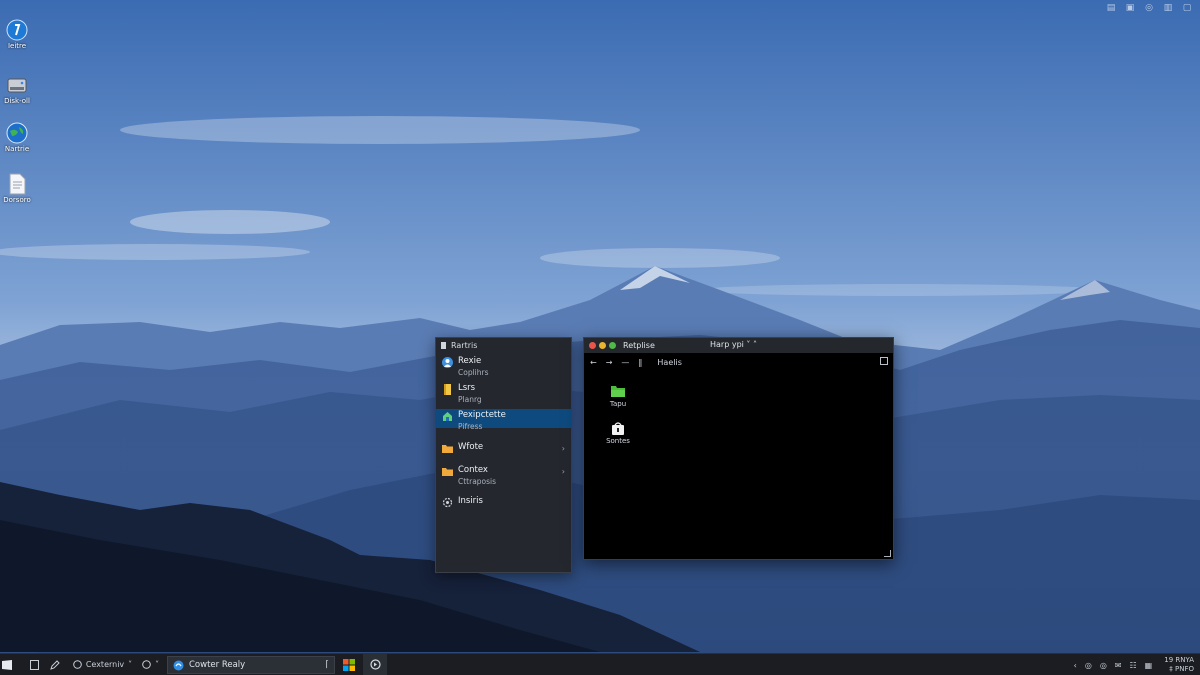  I want to click on settings-icon, so click(447, 502).